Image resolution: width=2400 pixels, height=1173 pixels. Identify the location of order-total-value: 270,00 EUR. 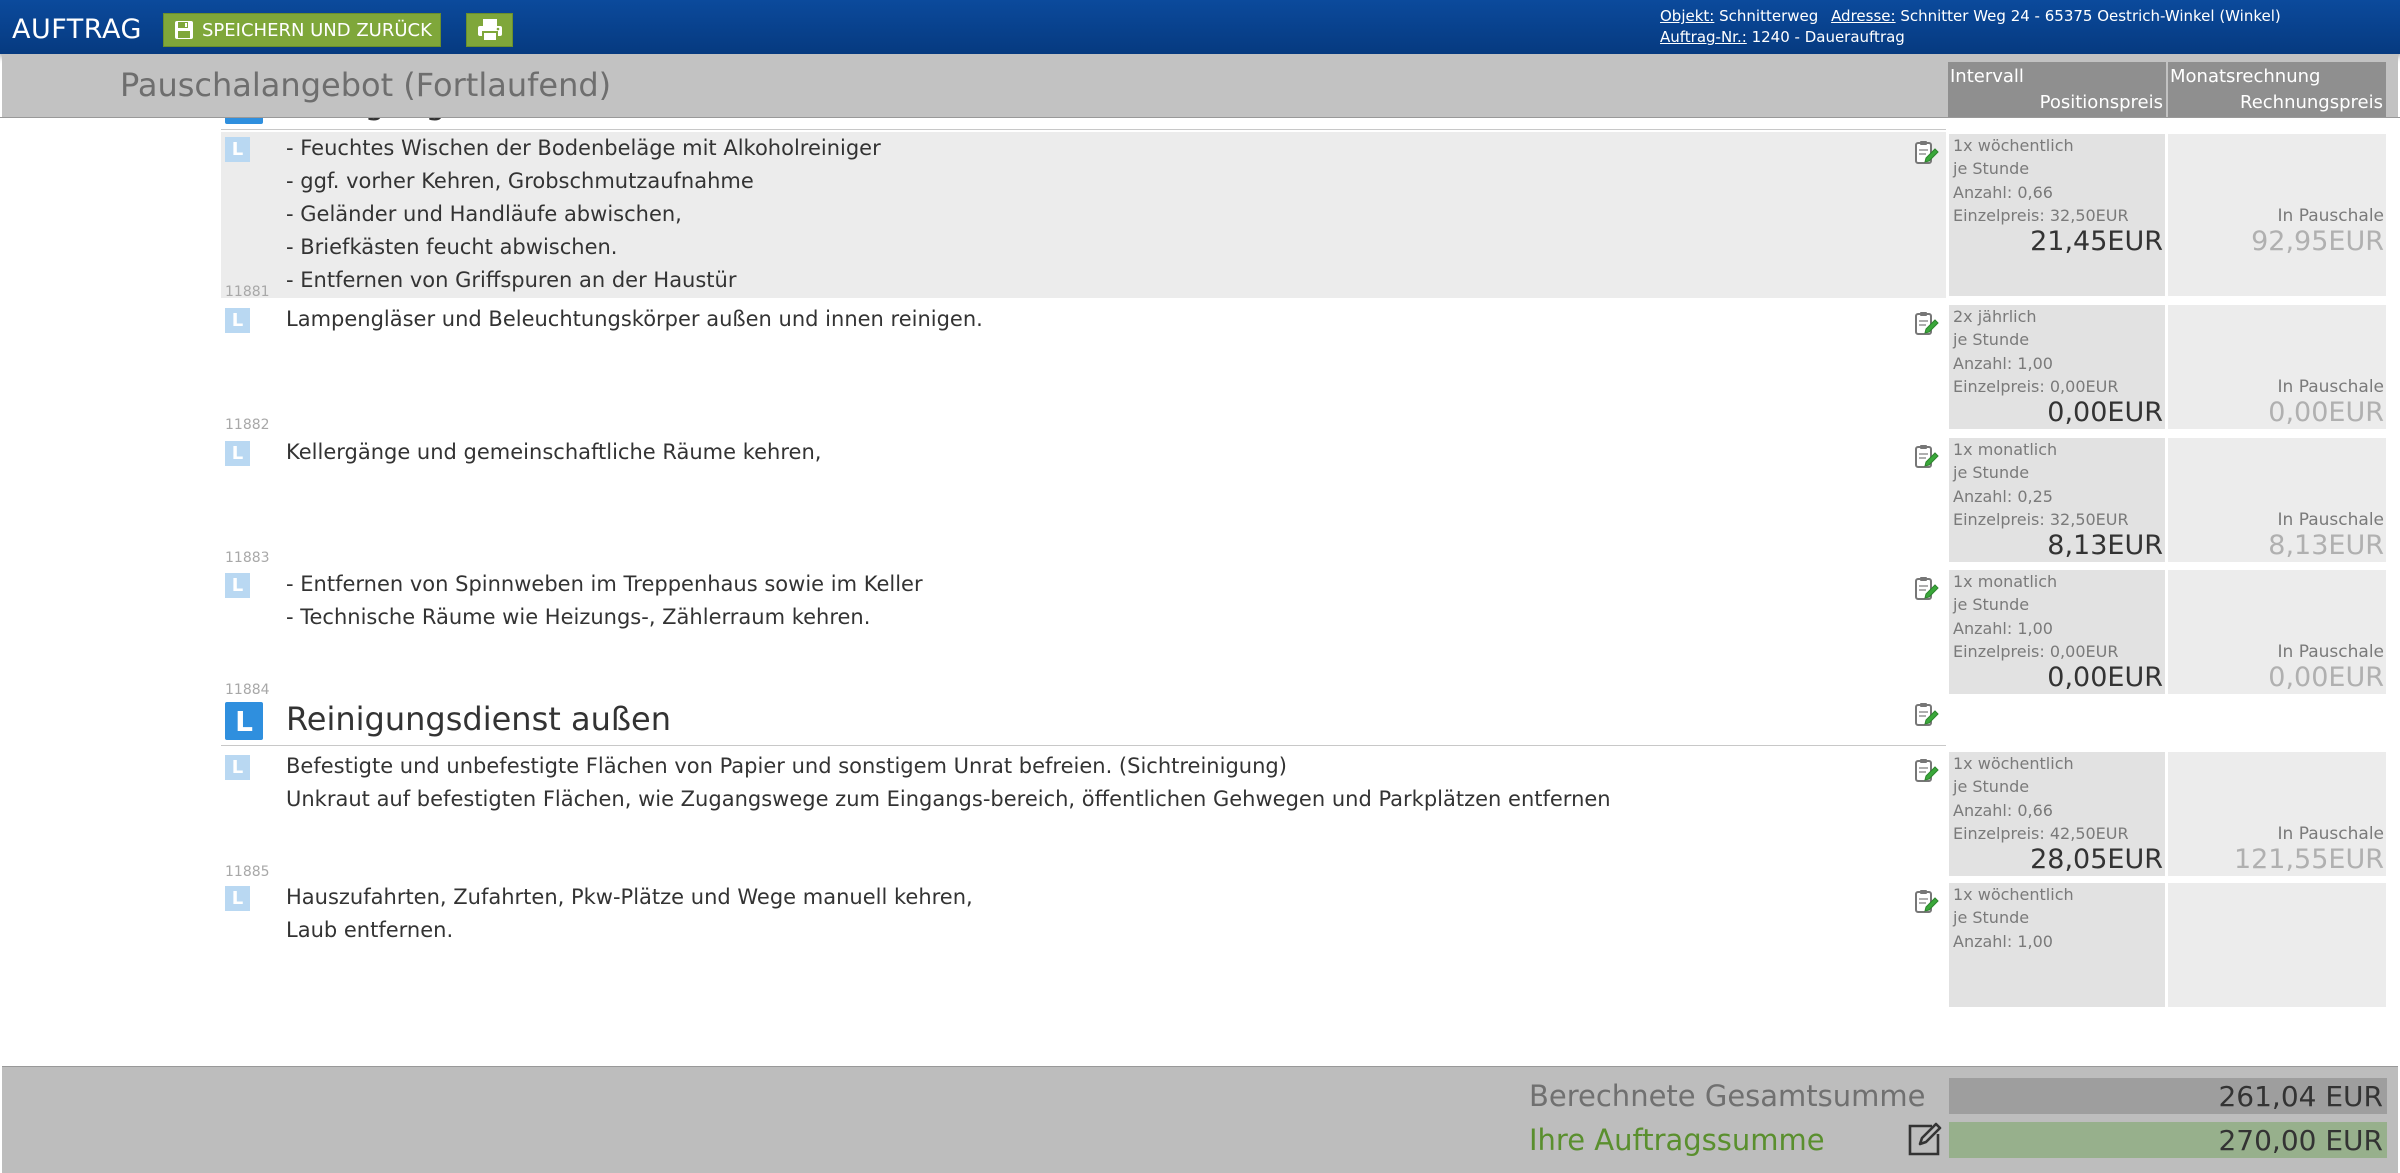
(2300, 1140).